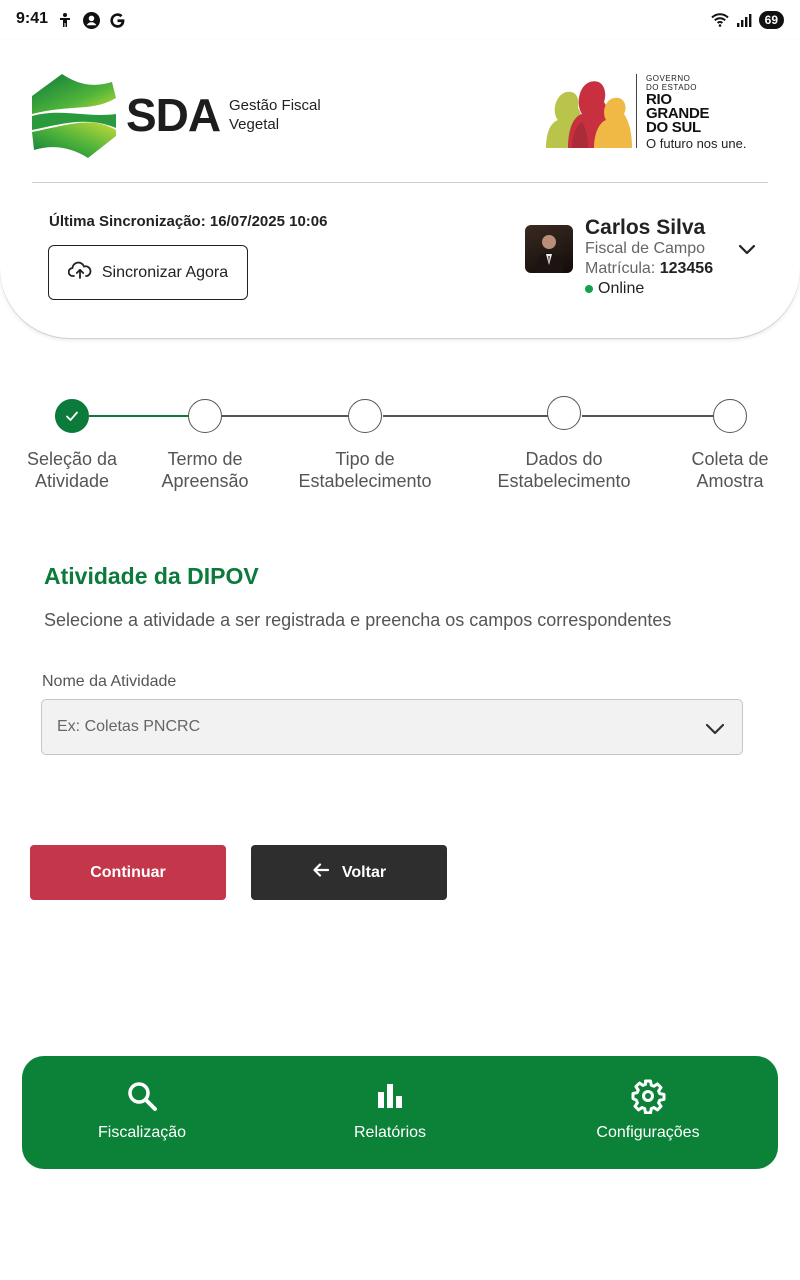 Image resolution: width=800 pixels, height=1280 pixels. Describe the element at coordinates (725, 470) in the screenshot. I see `step-5-label: Coleta de Amostra` at that location.